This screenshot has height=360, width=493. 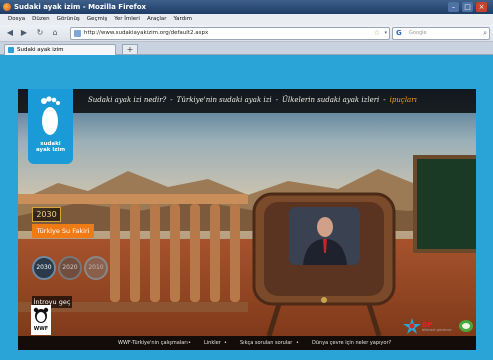 I want to click on maximize-icon: □, so click(x=467, y=7).